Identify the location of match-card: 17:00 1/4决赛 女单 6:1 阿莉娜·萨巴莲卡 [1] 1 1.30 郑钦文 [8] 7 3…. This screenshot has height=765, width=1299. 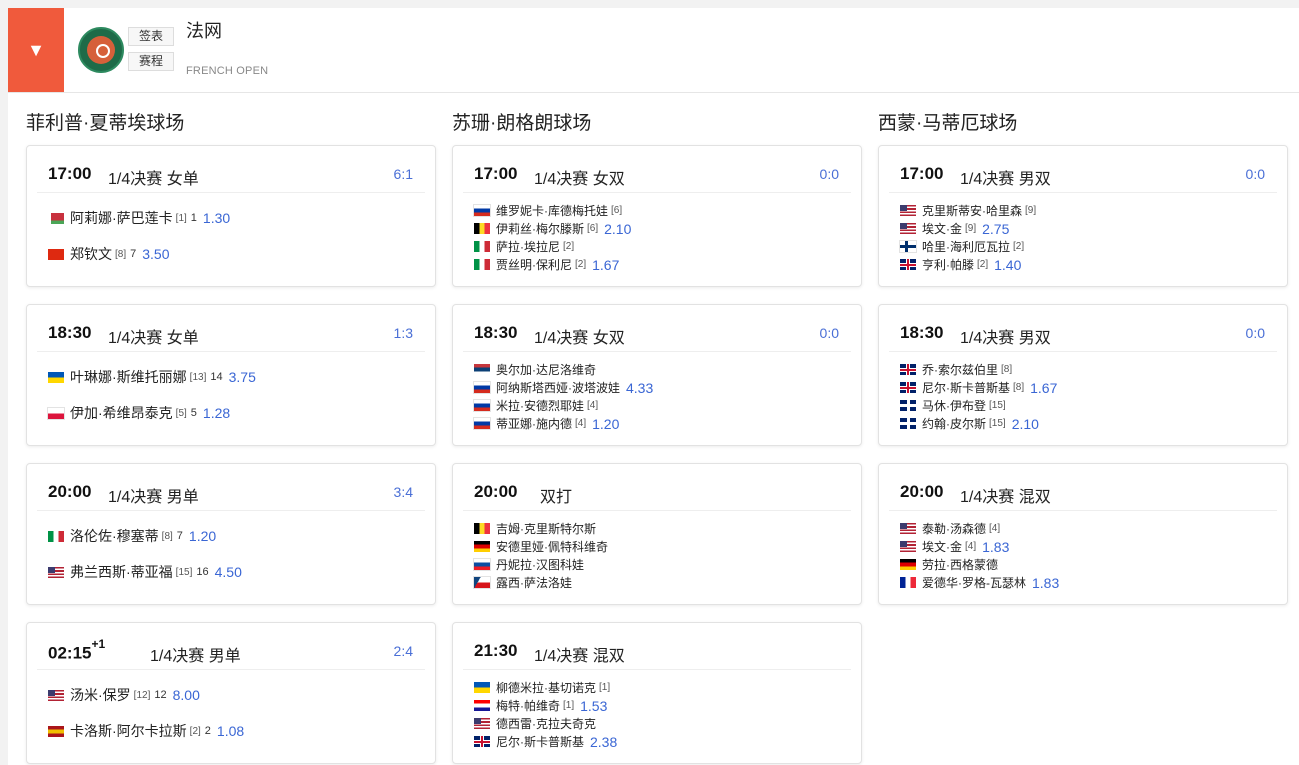
(231, 216).